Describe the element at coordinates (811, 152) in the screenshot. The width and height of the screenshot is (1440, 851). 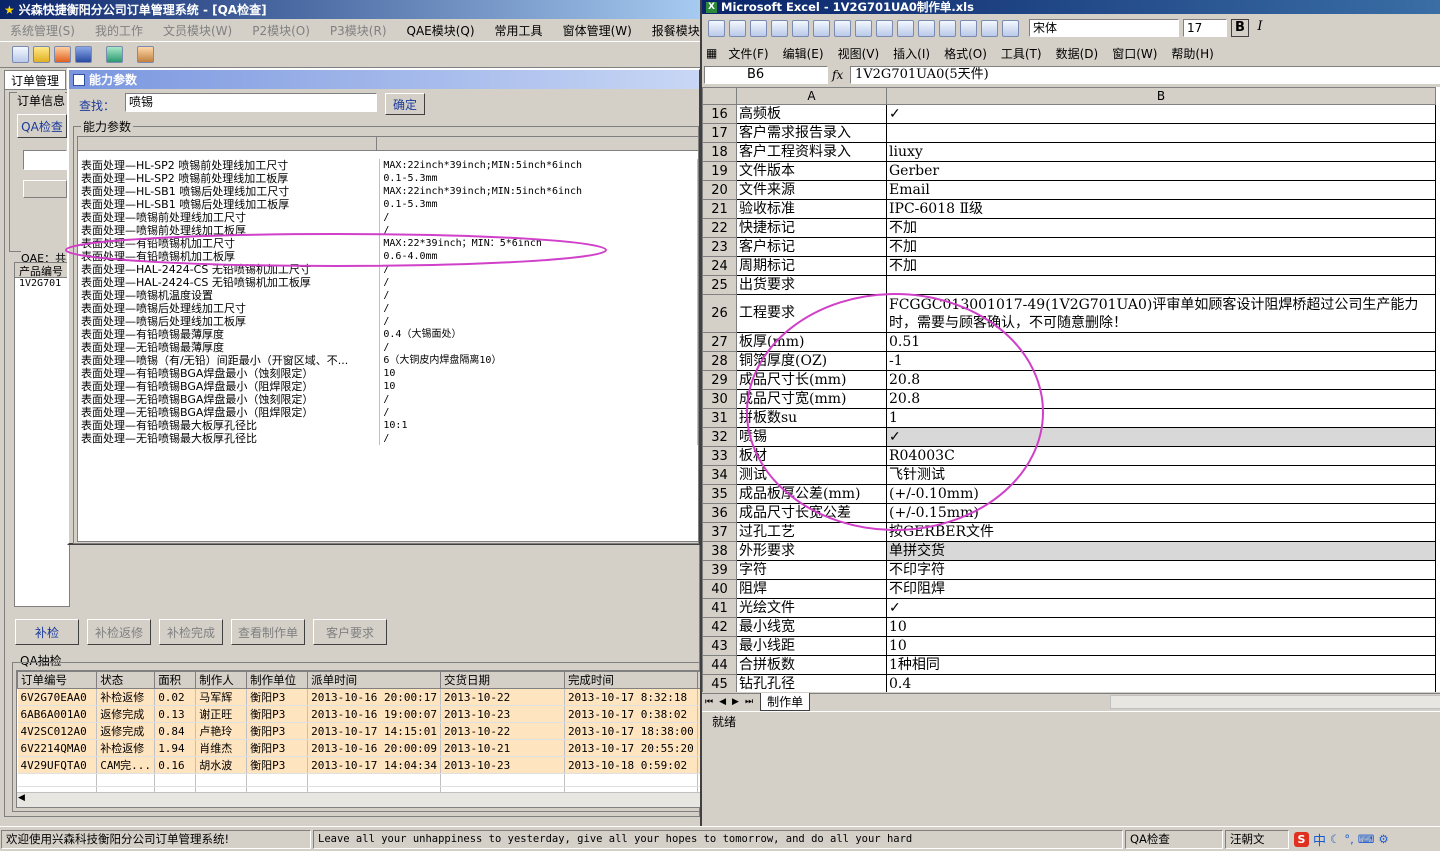
I see `cell-a: 客户工程资料录入` at that location.